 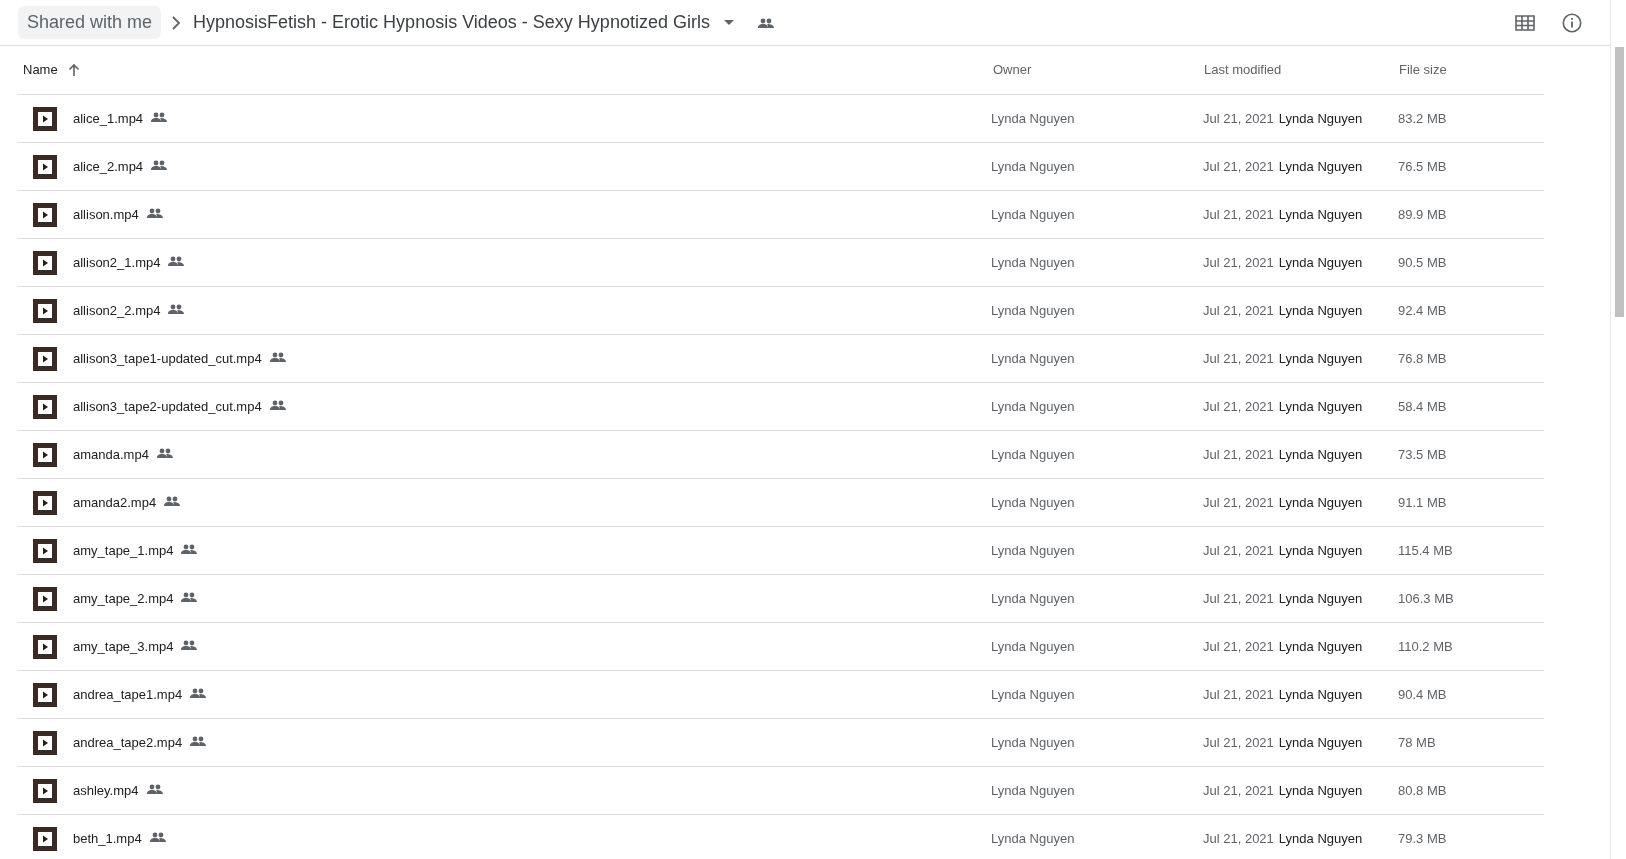 I want to click on file-size: 115.4 MB, so click(x=1425, y=550).